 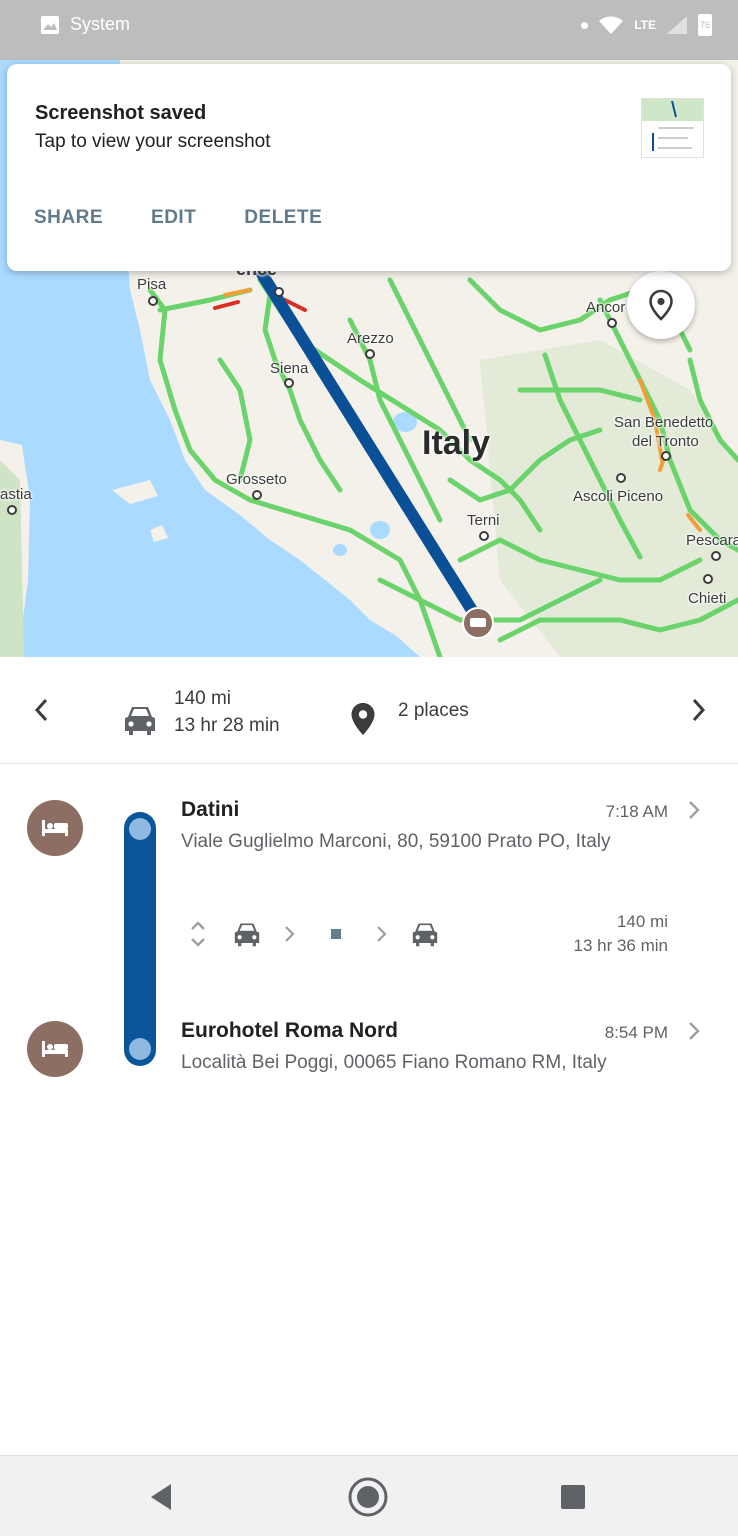 What do you see at coordinates (712, 540) in the screenshot?
I see `map-label-pescara: Pescara` at bounding box center [712, 540].